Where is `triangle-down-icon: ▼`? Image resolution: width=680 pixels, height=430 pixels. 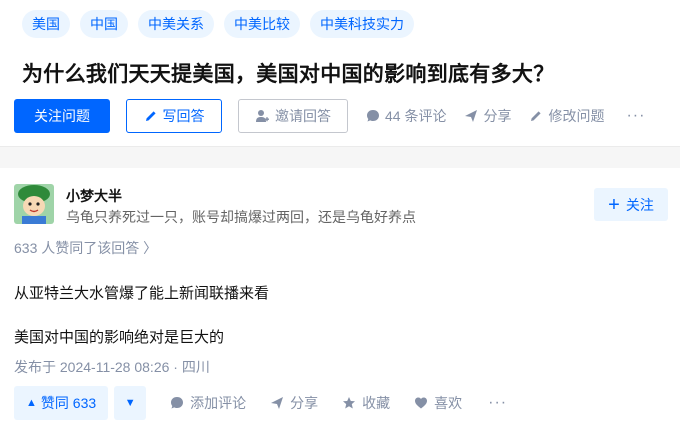
triangle-down-icon: ▼ is located at coordinates (130, 403).